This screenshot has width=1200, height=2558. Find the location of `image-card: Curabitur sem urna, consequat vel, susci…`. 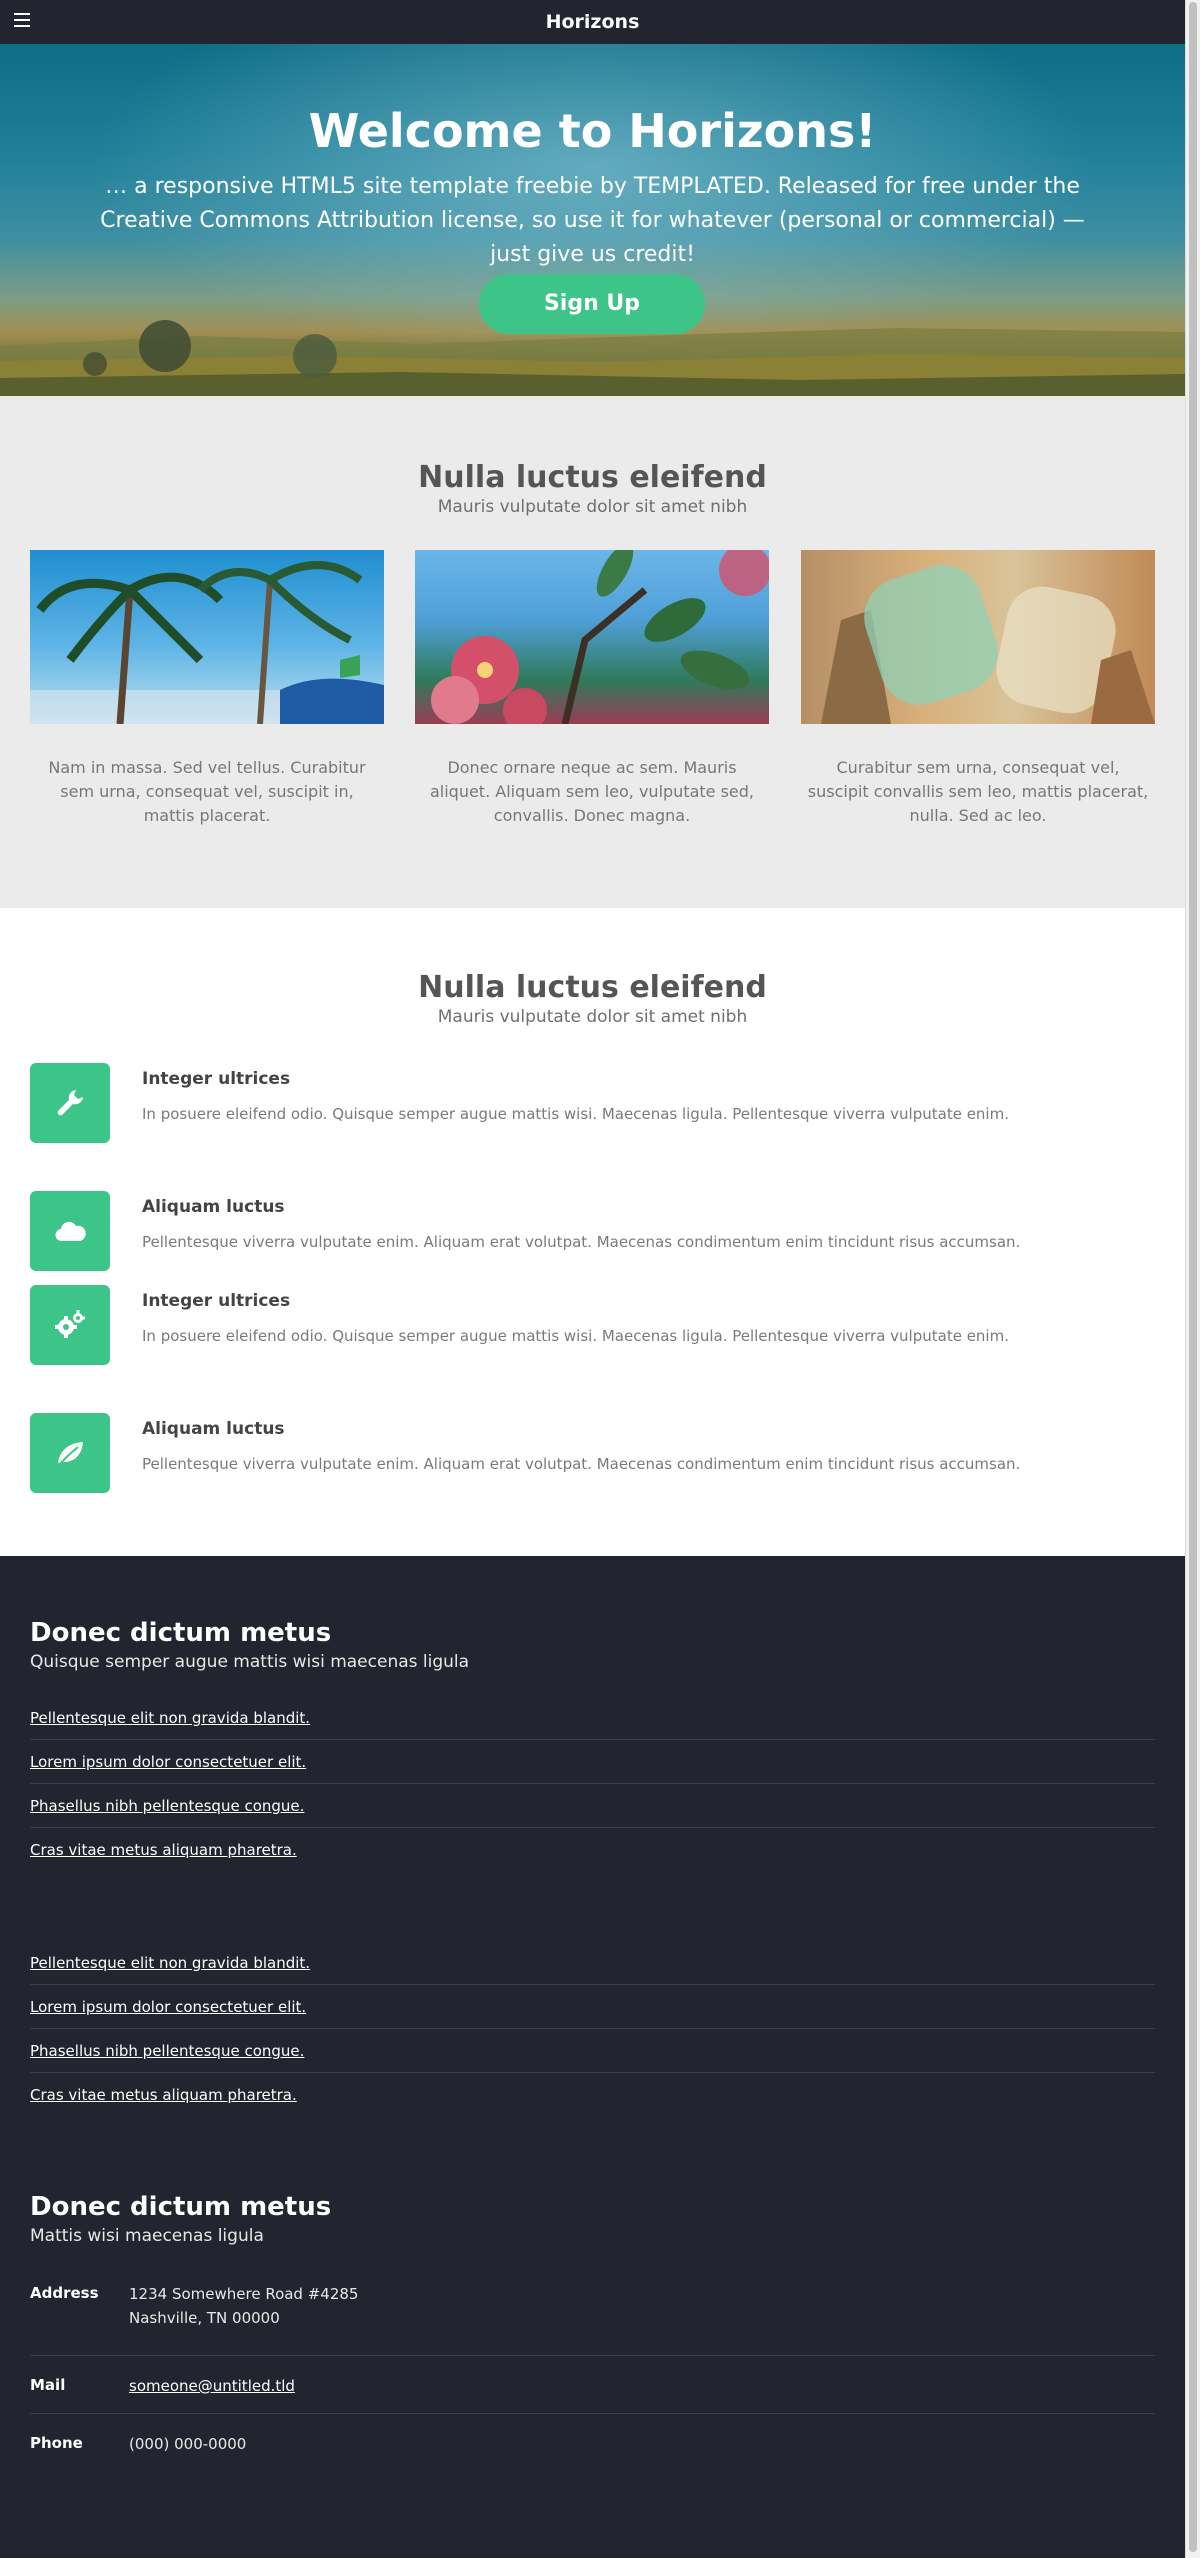

image-card: Curabitur sem urna, consequat vel, susci… is located at coordinates (978, 689).